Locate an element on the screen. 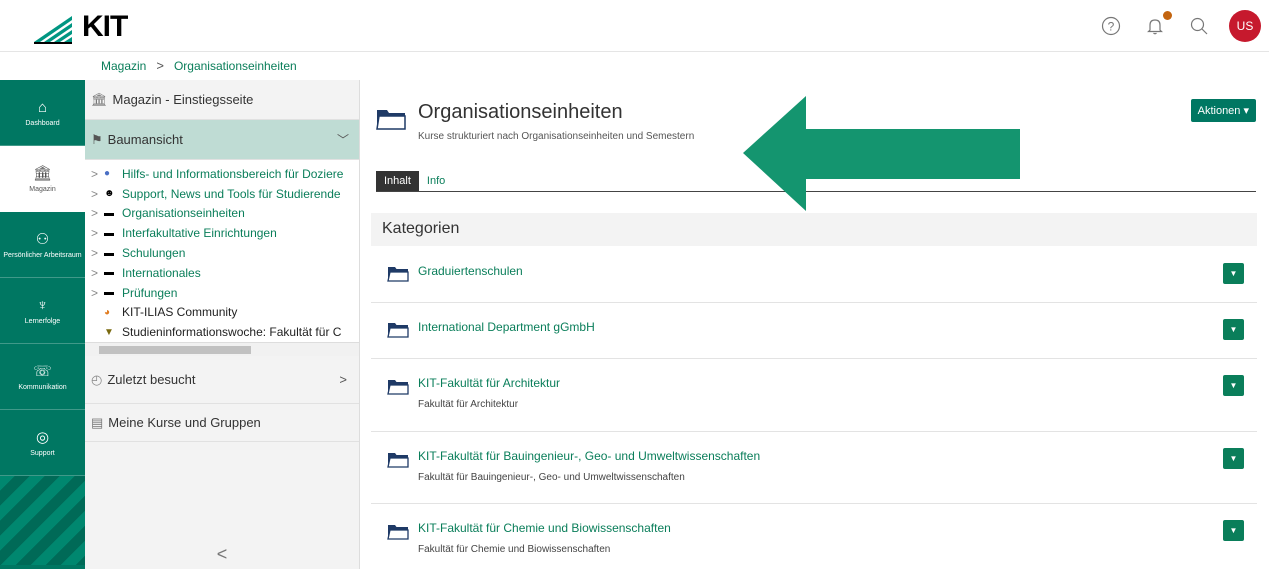 The image size is (1269, 569). category-item: International Department gGmbH ▼ is located at coordinates (814, 331).